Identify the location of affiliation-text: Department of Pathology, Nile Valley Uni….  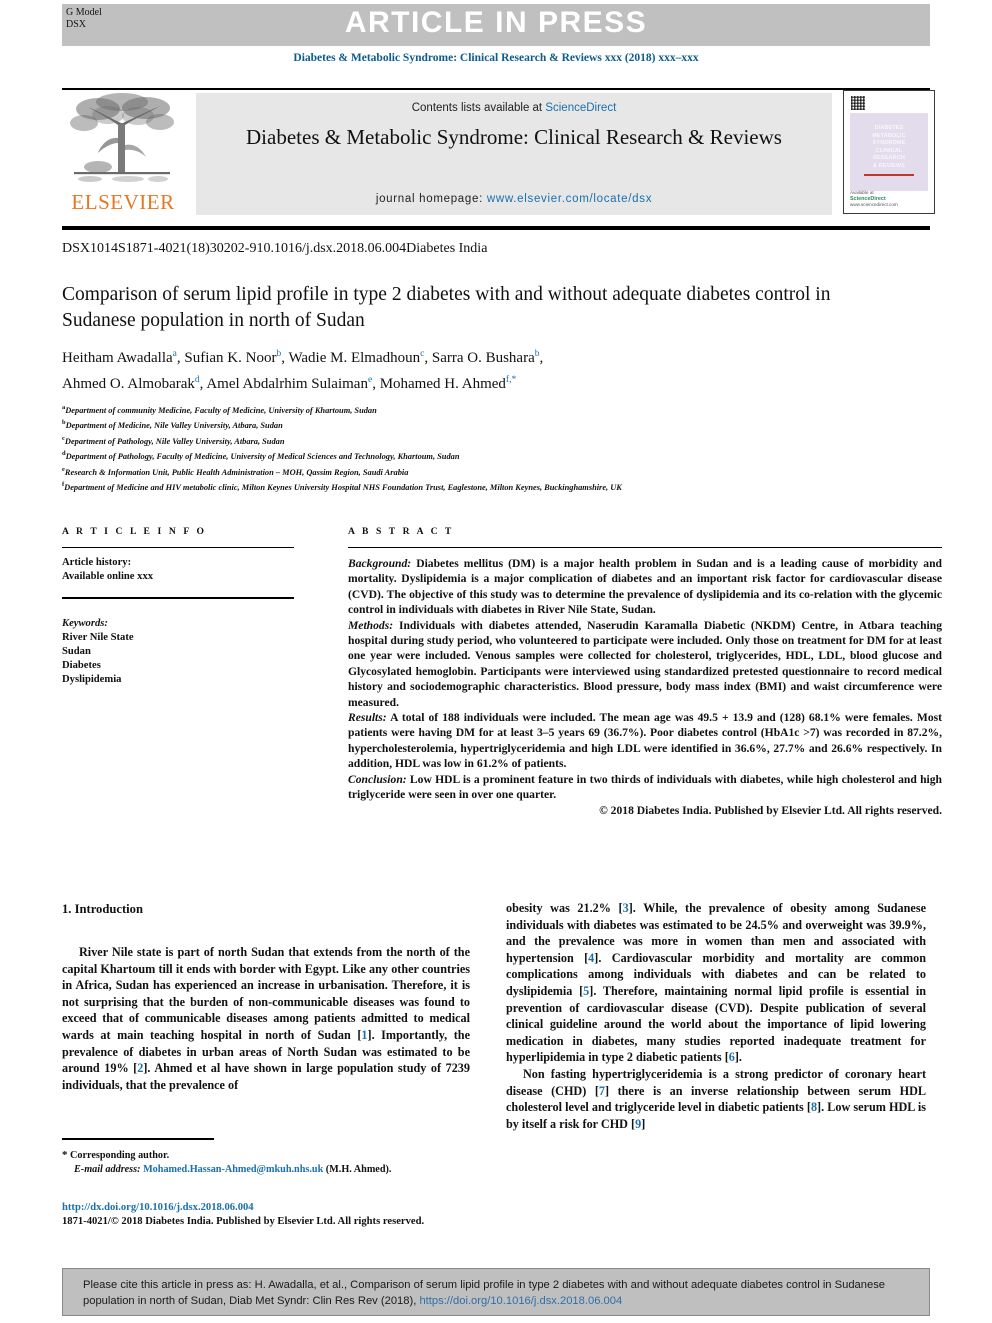
(174, 441).